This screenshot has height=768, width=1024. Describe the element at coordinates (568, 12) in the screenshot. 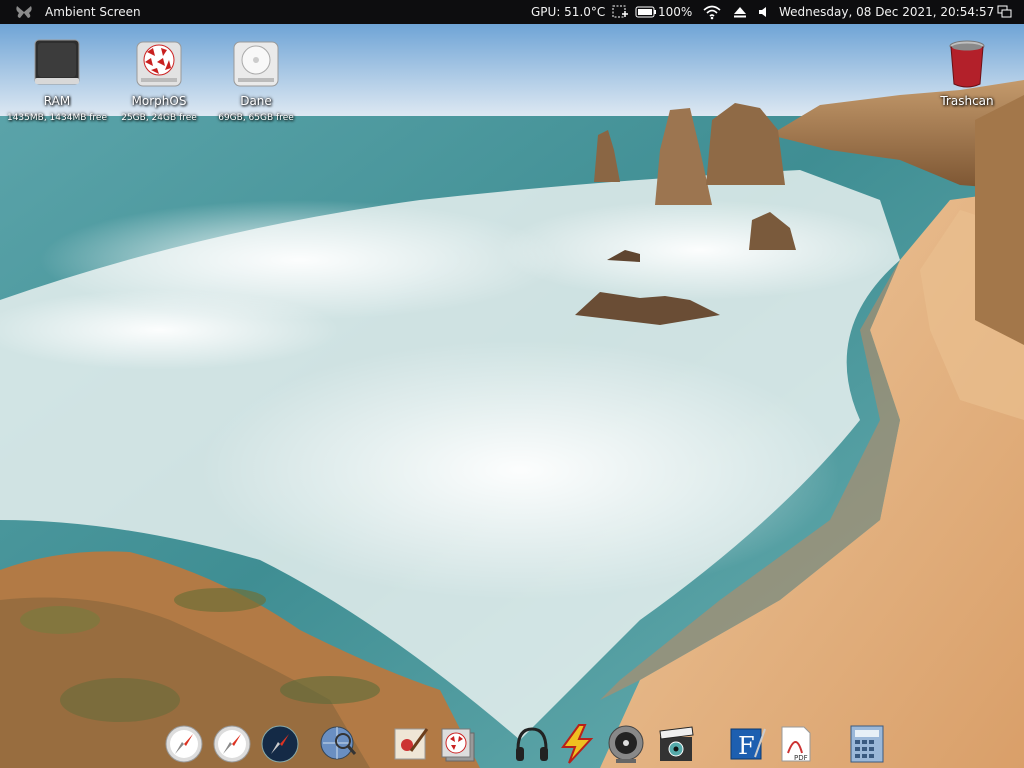

I see `gpu-temperature: GPU: 51.0°C` at that location.